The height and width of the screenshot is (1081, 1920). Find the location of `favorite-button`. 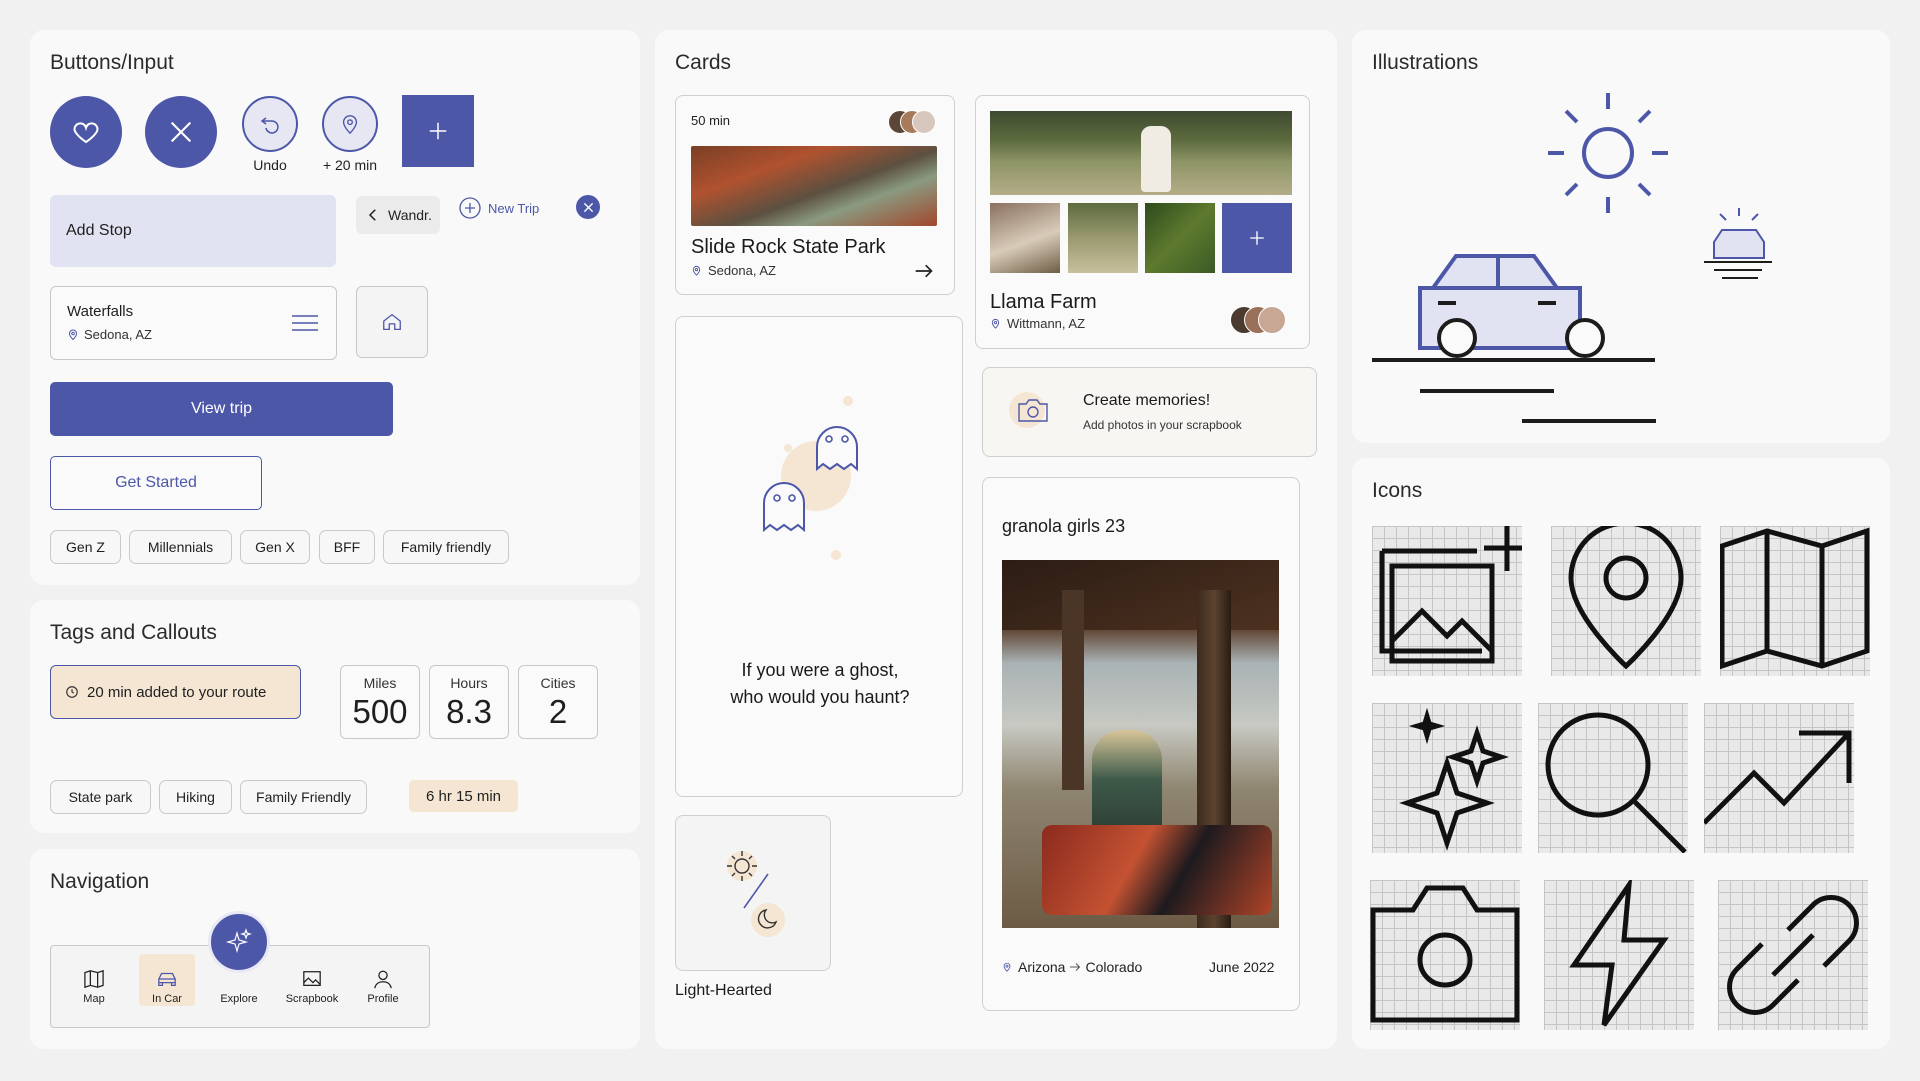

favorite-button is located at coordinates (86, 132).